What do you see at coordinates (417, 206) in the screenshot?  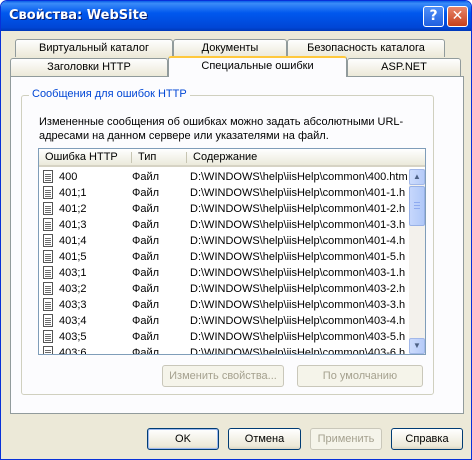 I see `scroll-thumb` at bounding box center [417, 206].